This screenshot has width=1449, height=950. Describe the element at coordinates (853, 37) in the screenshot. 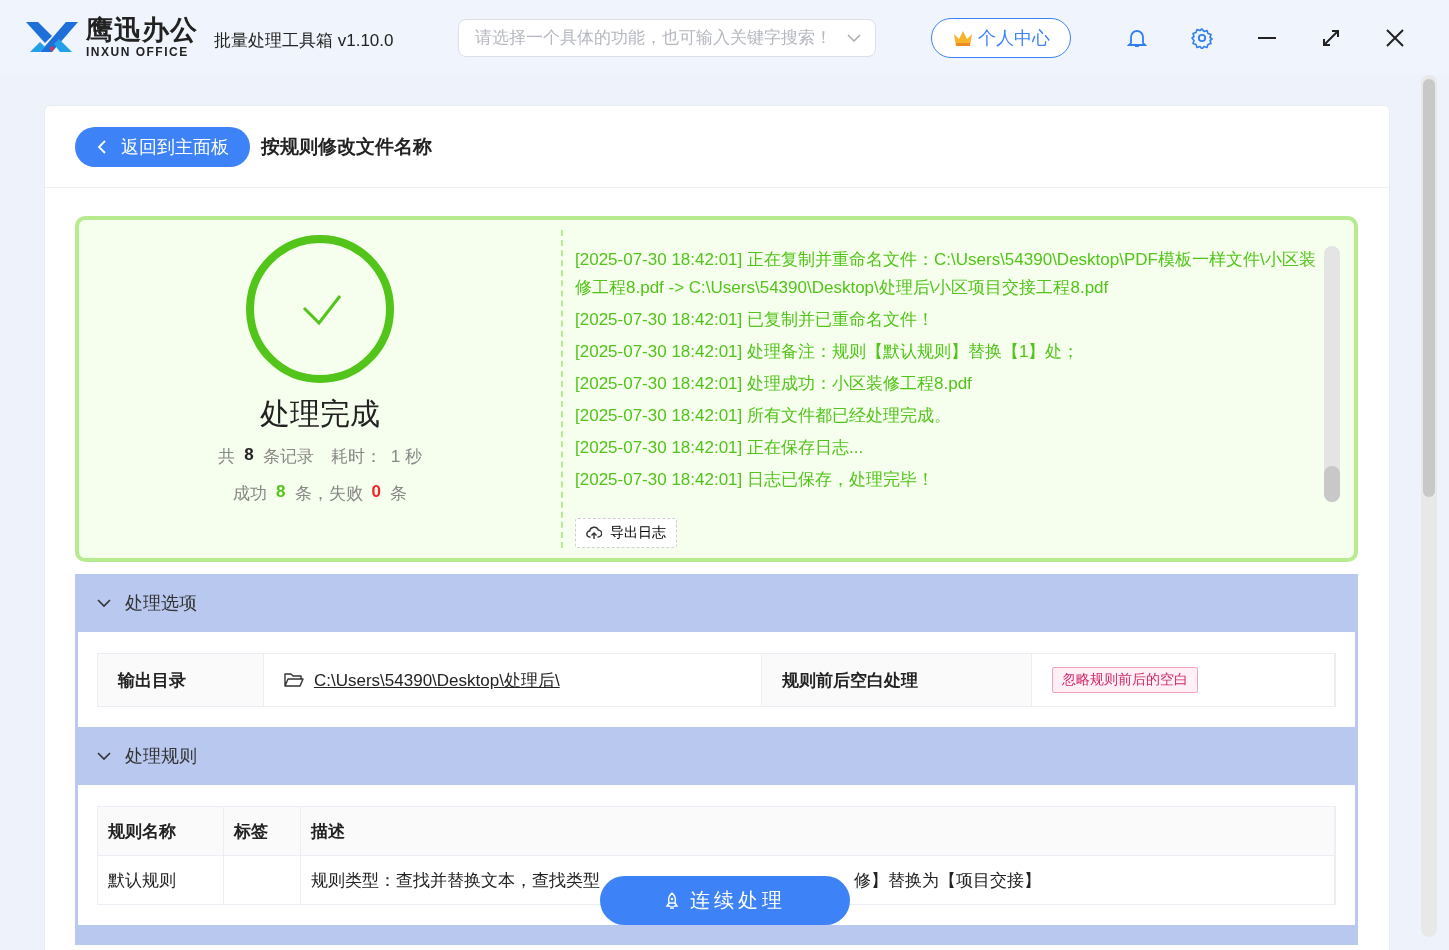

I see `chevron-down-icon` at that location.